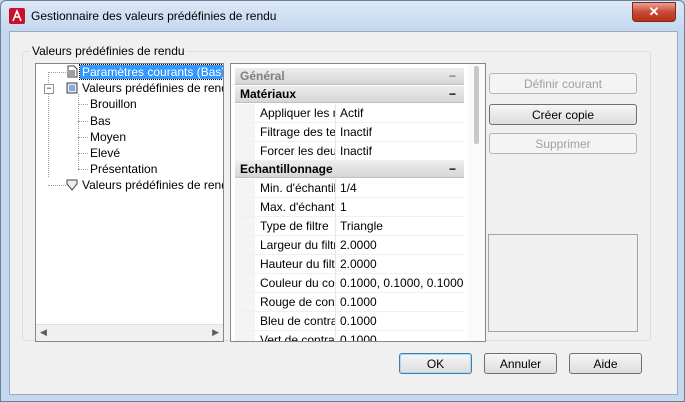 The width and height of the screenshot is (685, 402). Describe the element at coordinates (262, 76) in the screenshot. I see `section-title: Général` at that location.